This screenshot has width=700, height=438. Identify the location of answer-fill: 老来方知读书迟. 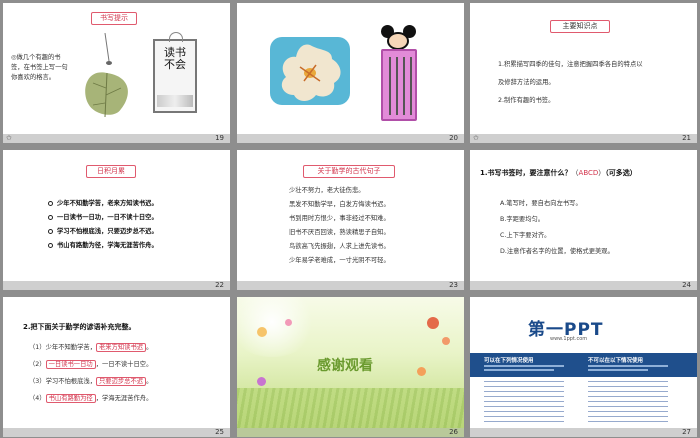
(121, 347).